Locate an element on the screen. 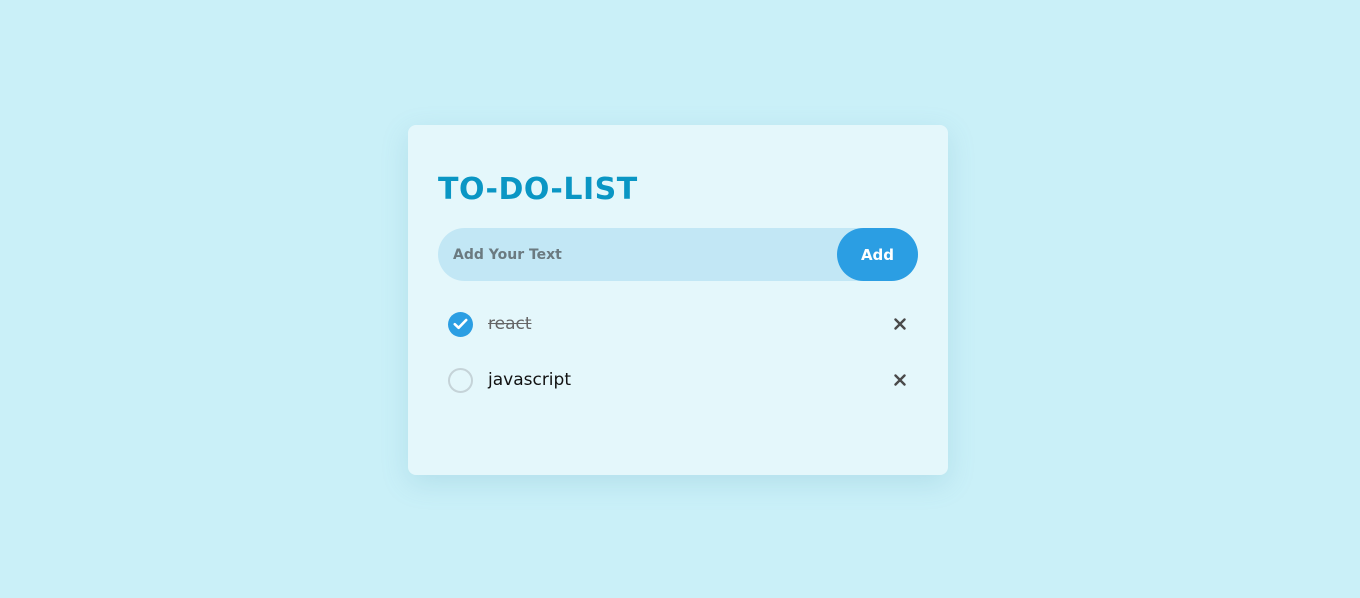  todo-item-react: react is located at coordinates (678, 324).